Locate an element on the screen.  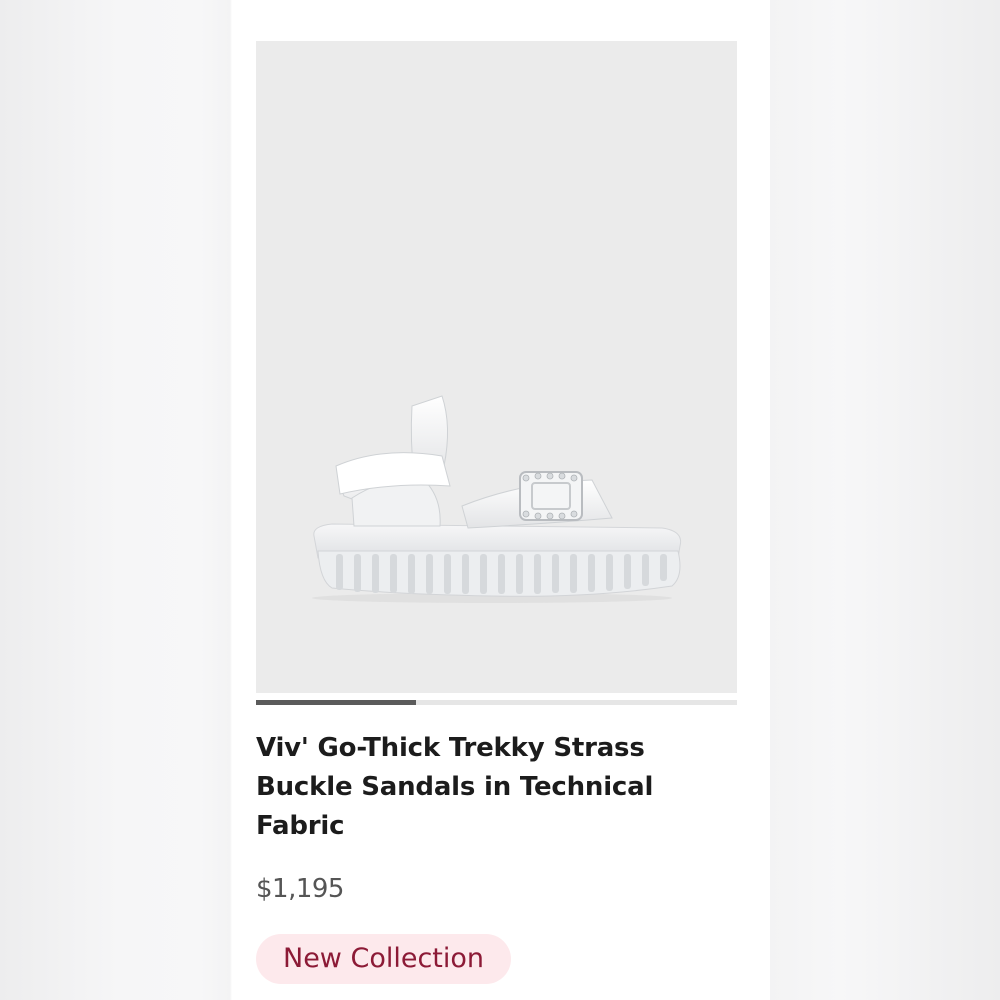
product-price: $1,195 is located at coordinates (300, 889).